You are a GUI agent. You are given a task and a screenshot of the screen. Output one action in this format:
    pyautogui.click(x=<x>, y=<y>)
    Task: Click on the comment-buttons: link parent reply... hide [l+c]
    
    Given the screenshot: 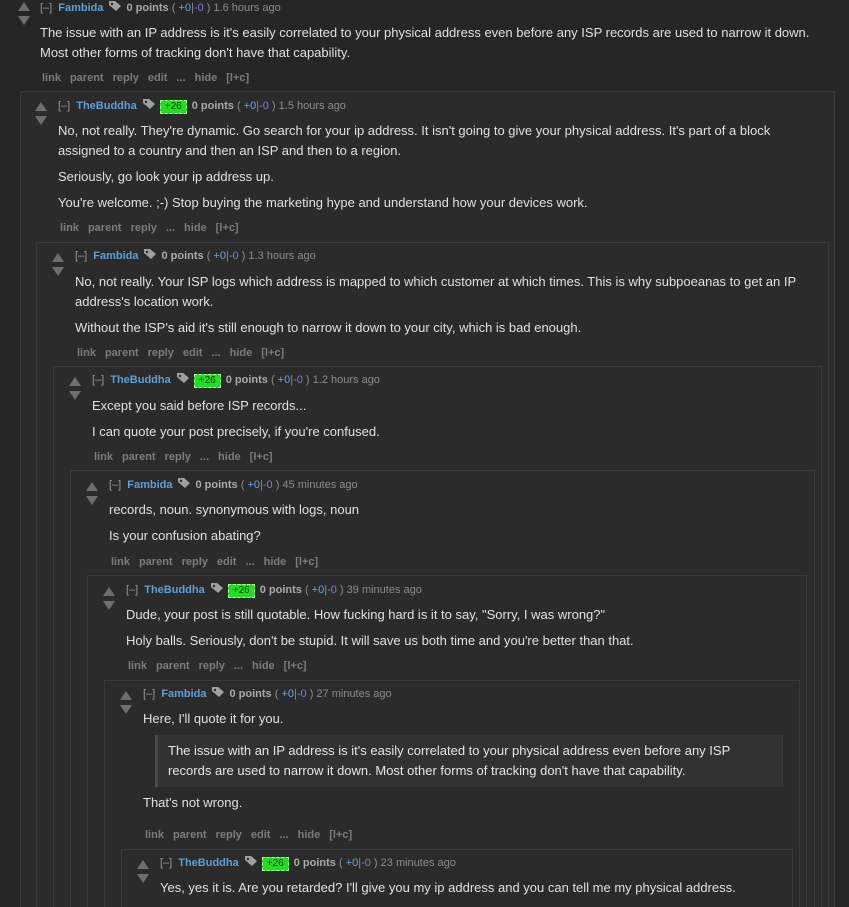 What is the action you would take?
    pyautogui.click(x=154, y=228)
    